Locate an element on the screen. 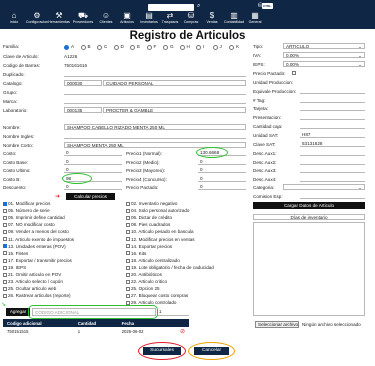  flag-item: 12. Modificar precios en ventas is located at coordinates (160, 239).